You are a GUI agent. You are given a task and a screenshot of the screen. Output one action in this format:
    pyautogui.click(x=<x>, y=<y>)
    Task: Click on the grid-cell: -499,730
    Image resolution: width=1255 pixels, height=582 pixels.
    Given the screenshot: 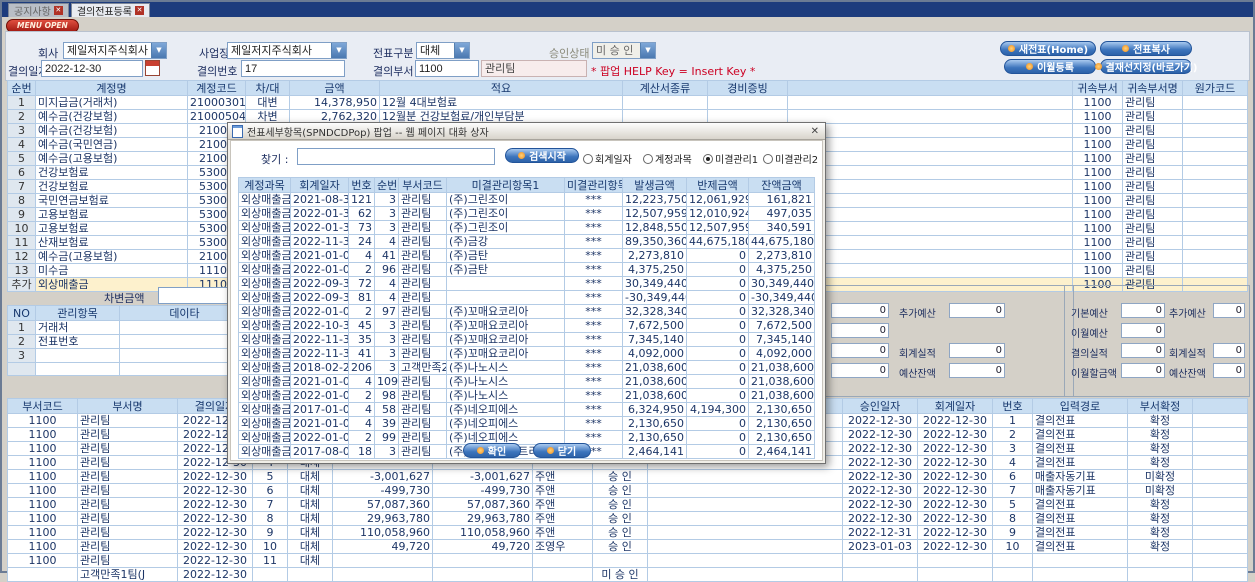 What is the action you would take?
    pyautogui.click(x=482, y=490)
    